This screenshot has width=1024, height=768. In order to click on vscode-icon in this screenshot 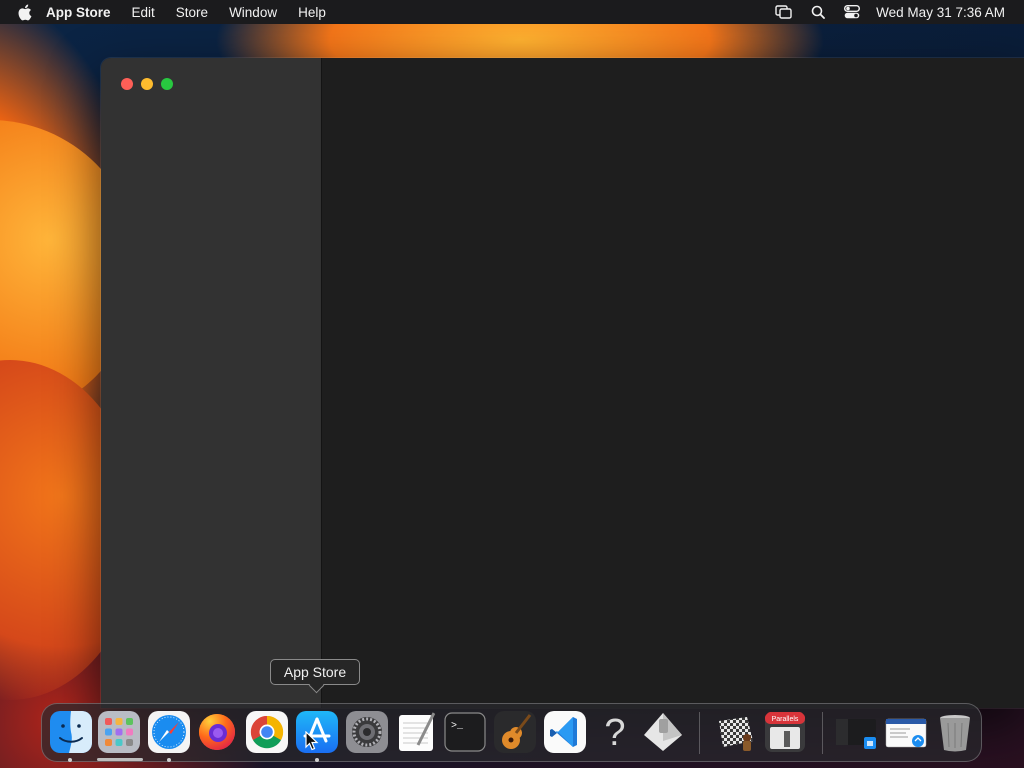, I will do `click(565, 732)`.